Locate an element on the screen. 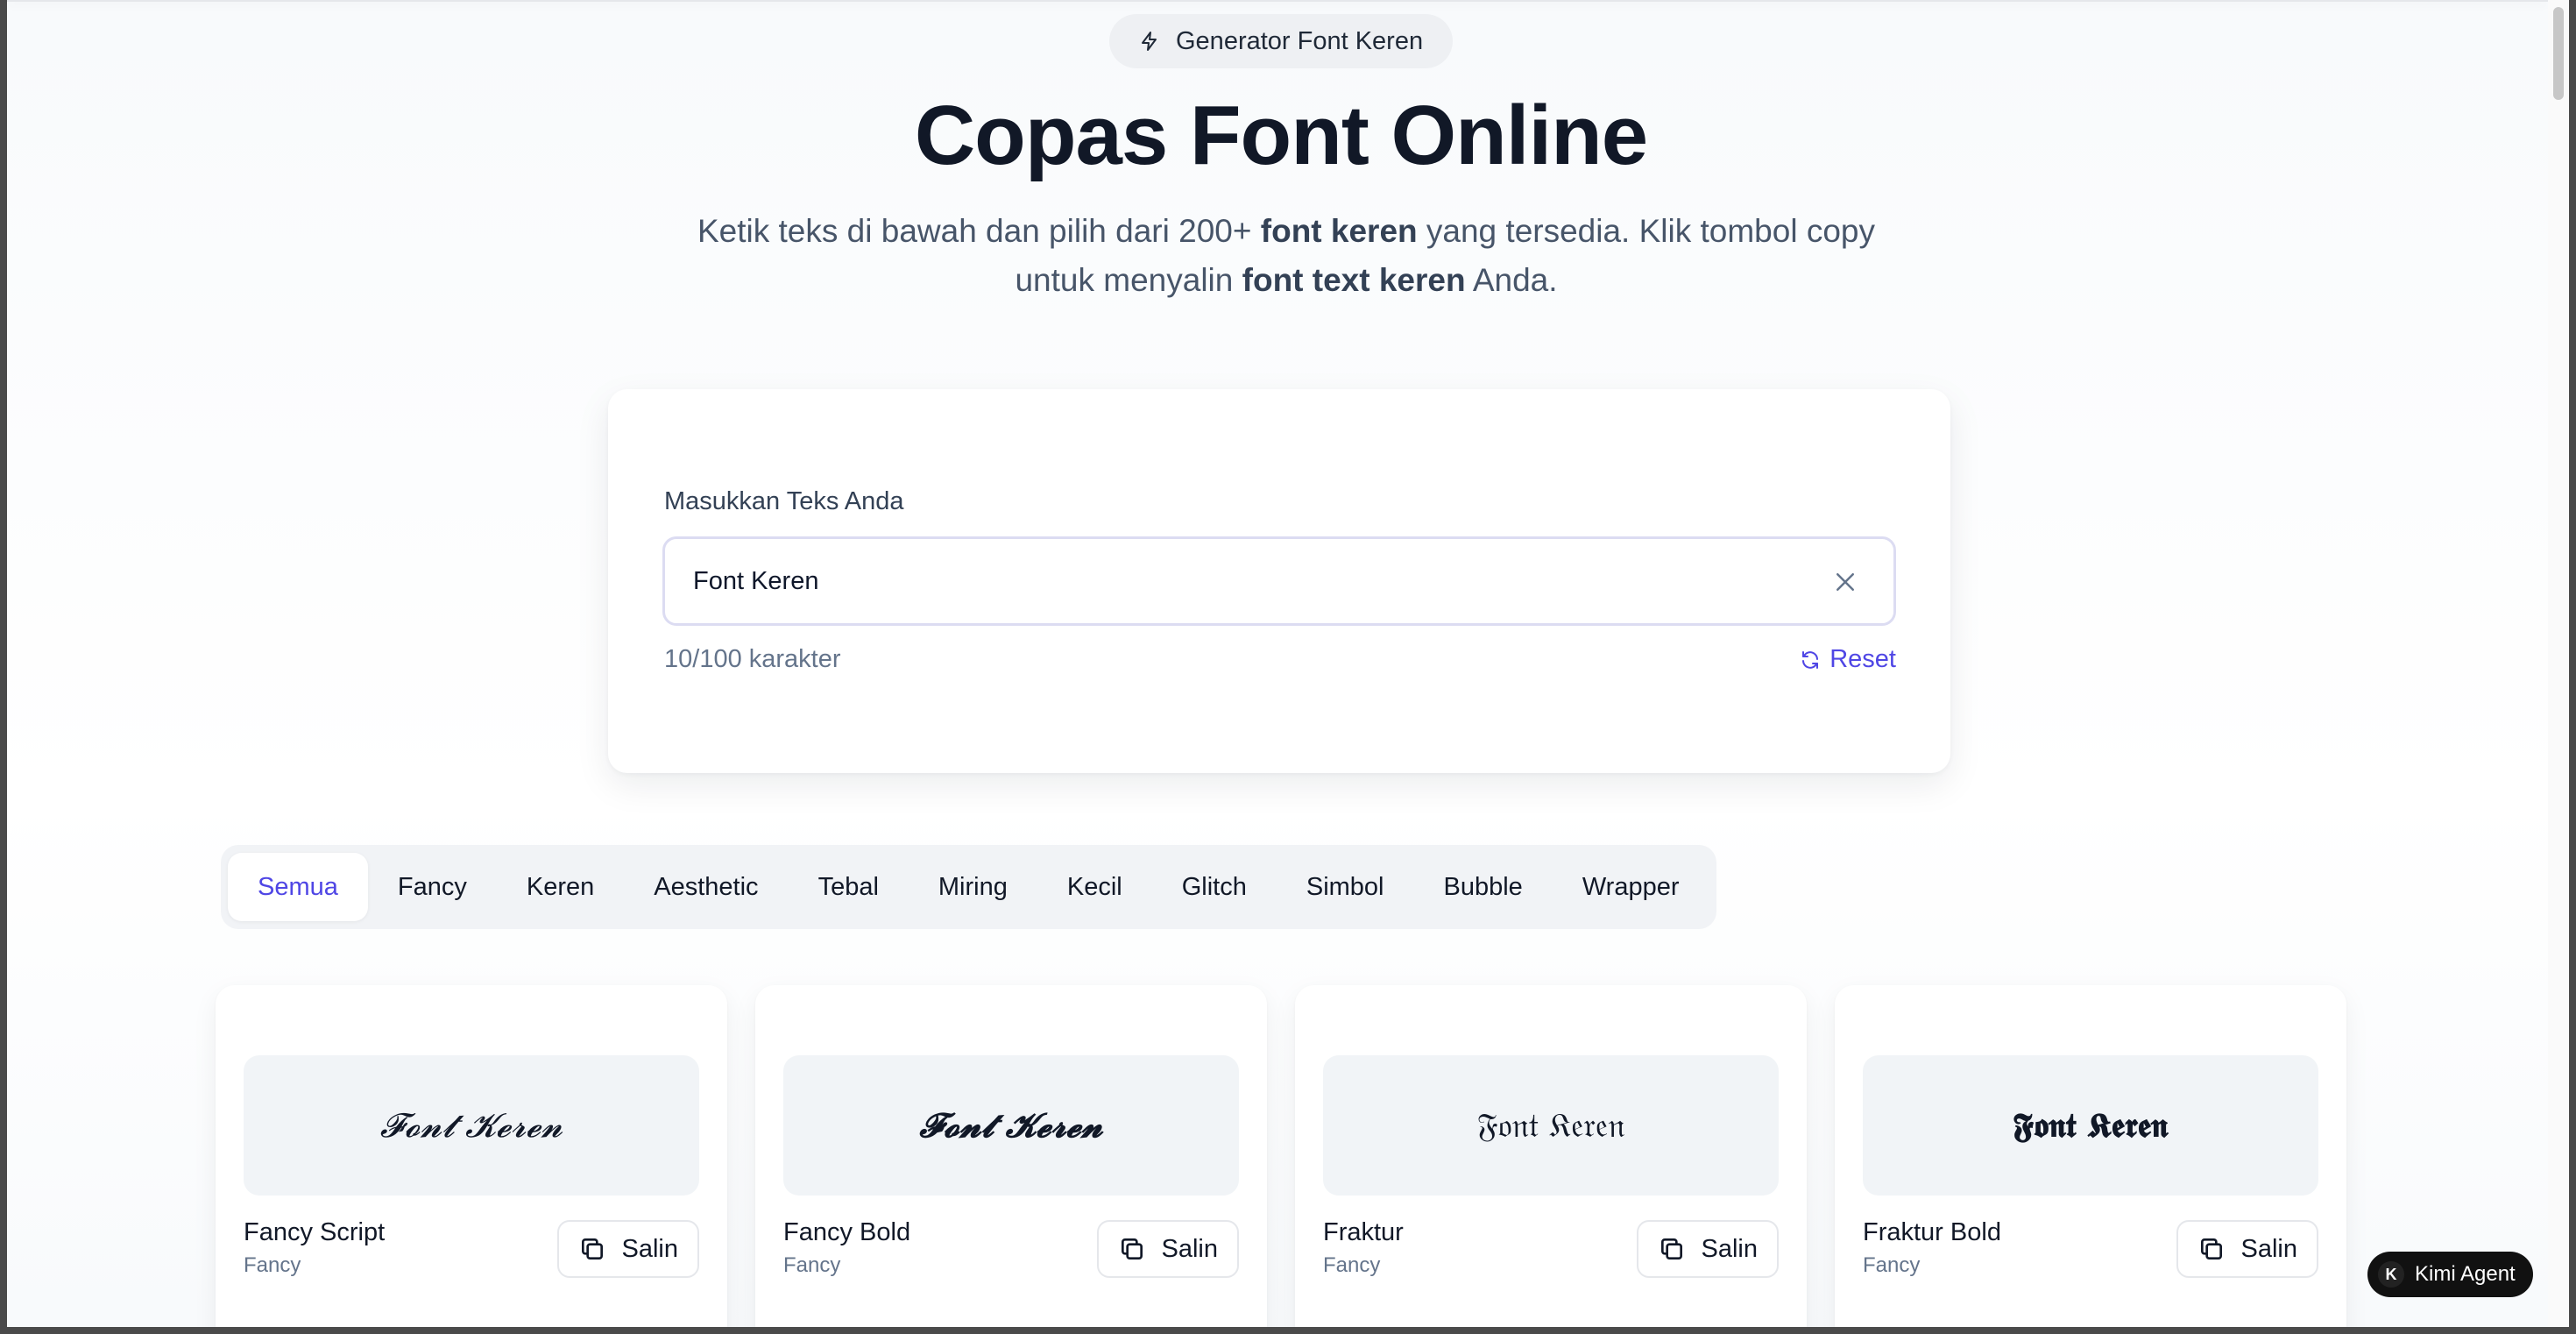 Image resolution: width=2576 pixels, height=1334 pixels. reset-button: Reset is located at coordinates (1848, 659).